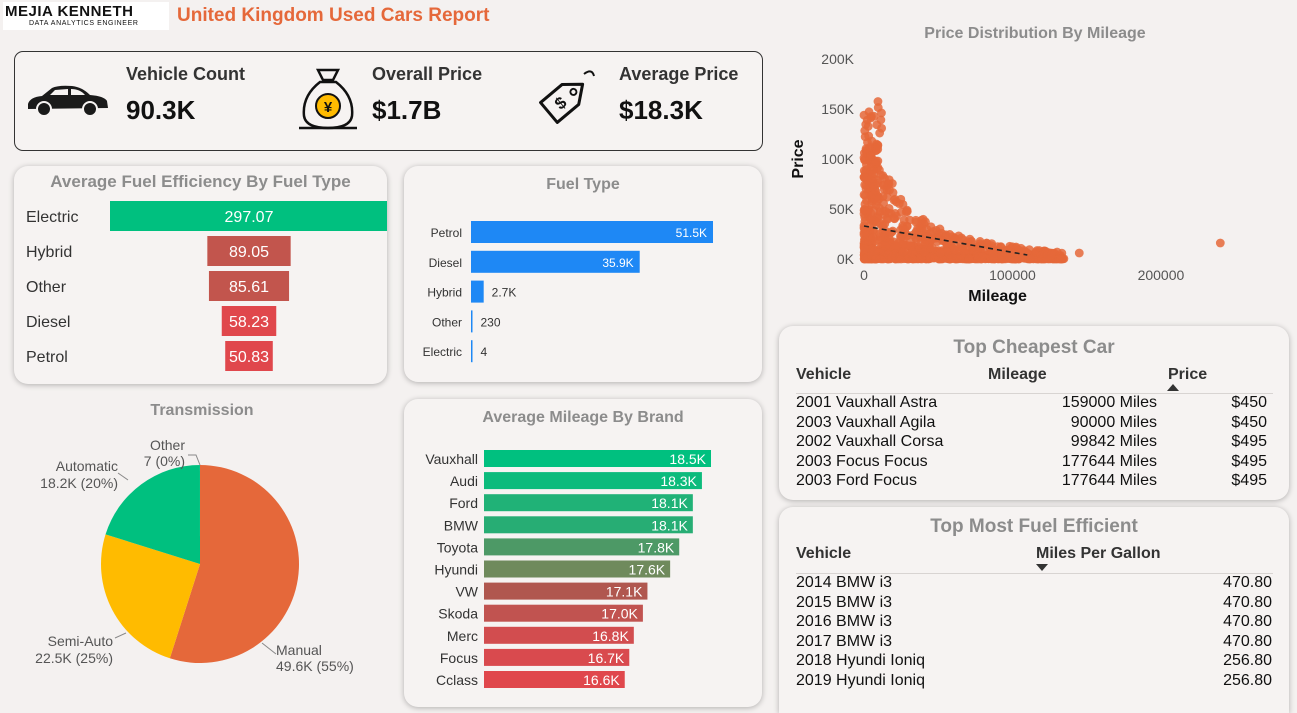 This screenshot has width=1297, height=713. I want to click on scatter-xlabel: Mileage, so click(997, 296).